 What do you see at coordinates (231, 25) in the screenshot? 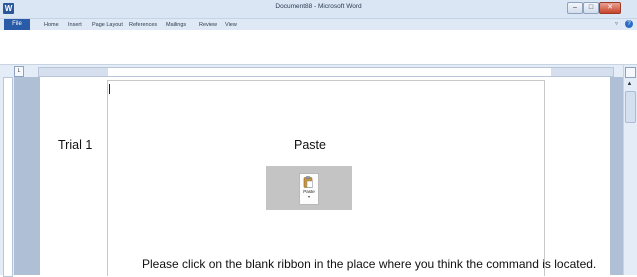
I see `tab-view: View` at bounding box center [231, 25].